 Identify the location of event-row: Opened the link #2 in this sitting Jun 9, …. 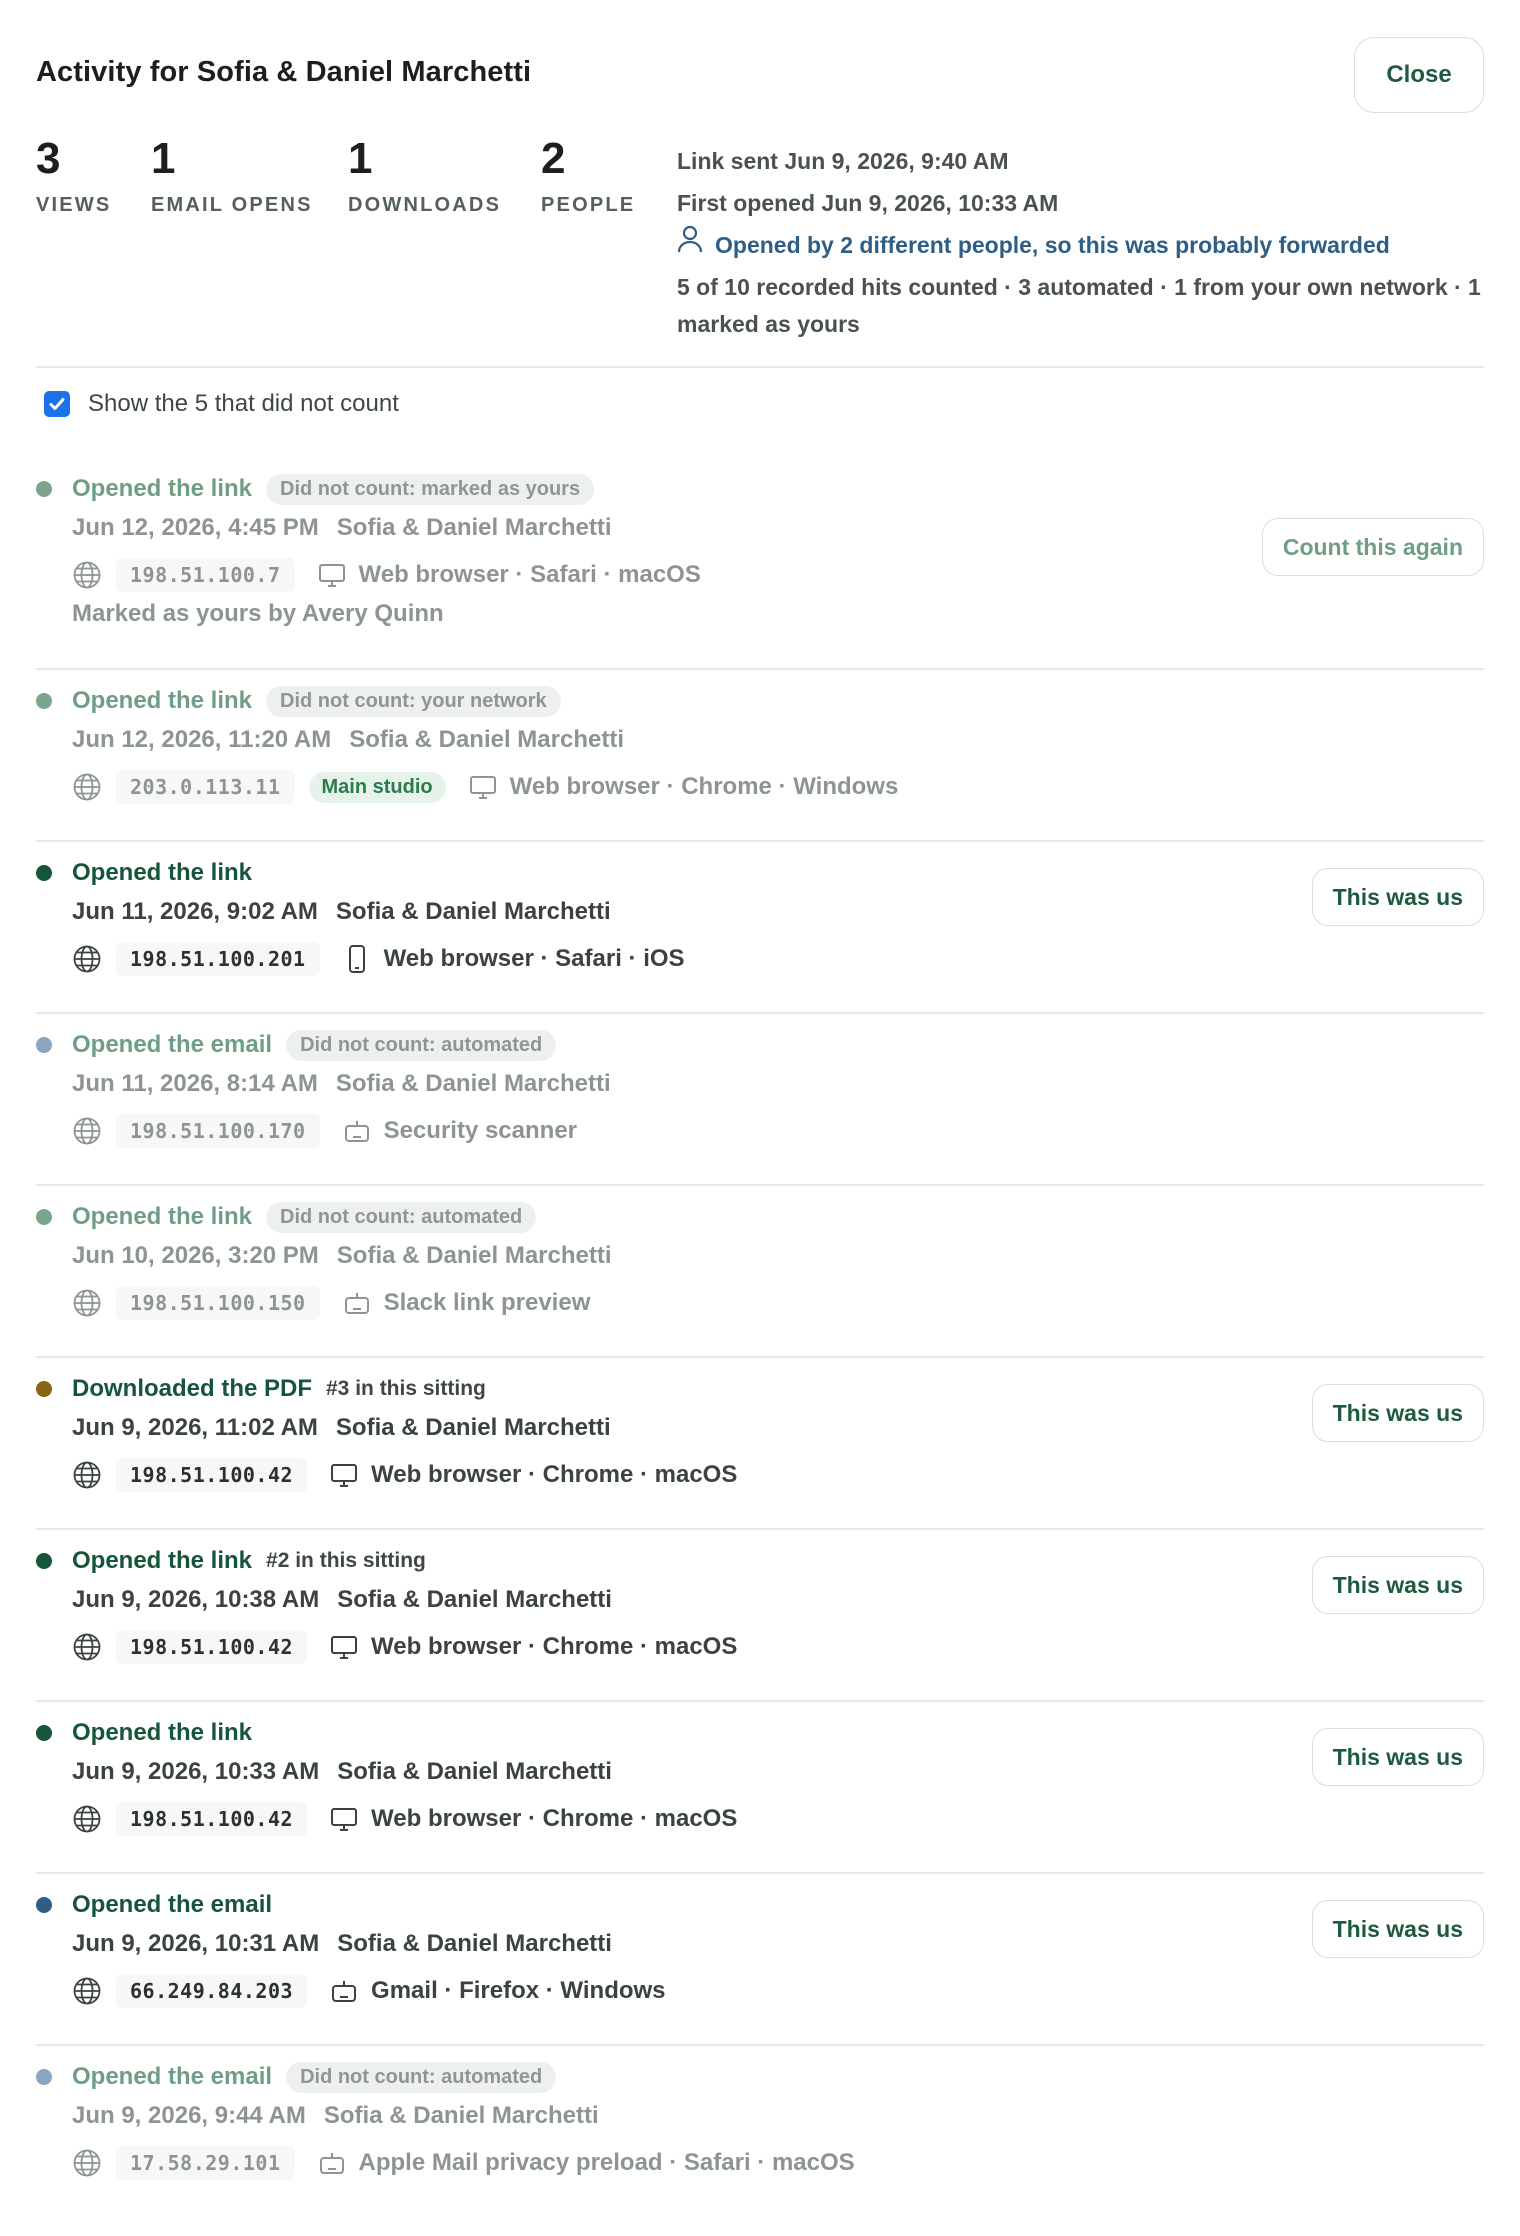
(760, 1630).